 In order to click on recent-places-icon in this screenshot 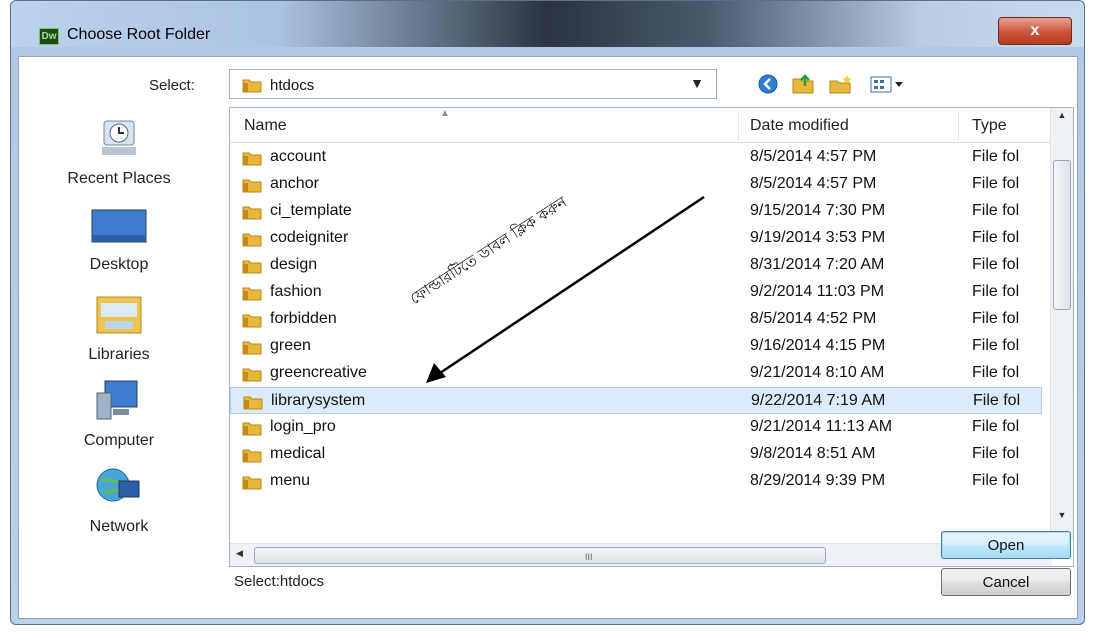, I will do `click(119, 137)`.